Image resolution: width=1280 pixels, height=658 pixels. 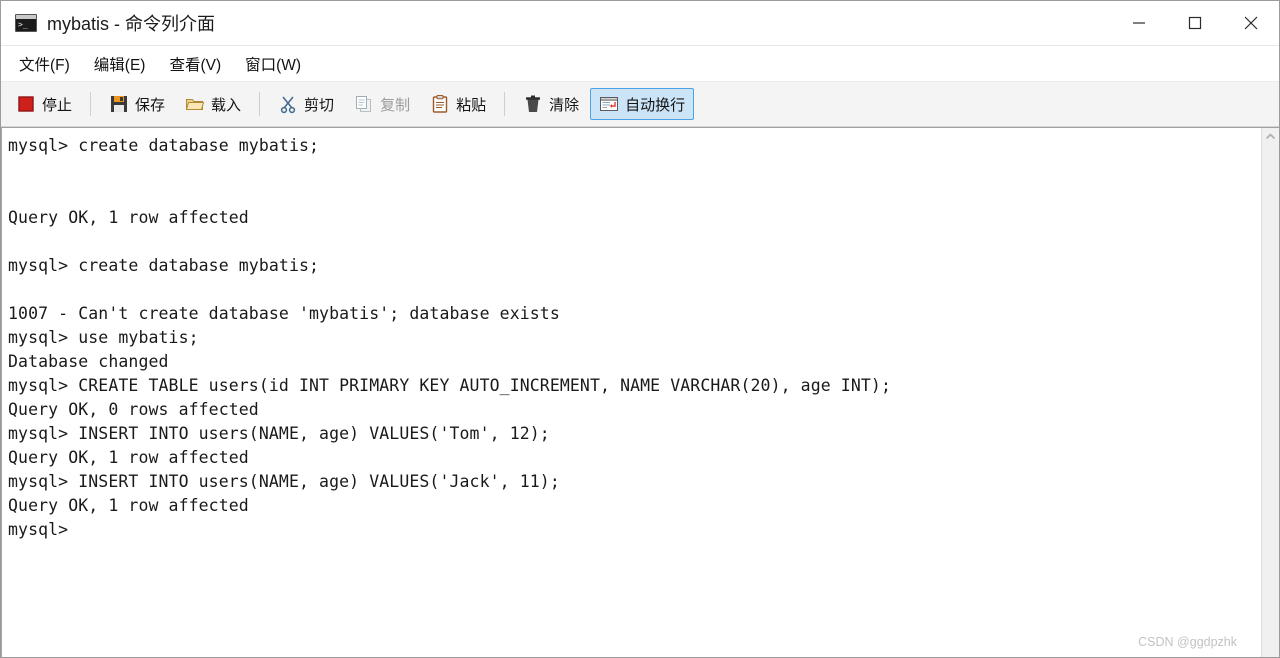 I want to click on load-button: 载入, so click(x=213, y=104).